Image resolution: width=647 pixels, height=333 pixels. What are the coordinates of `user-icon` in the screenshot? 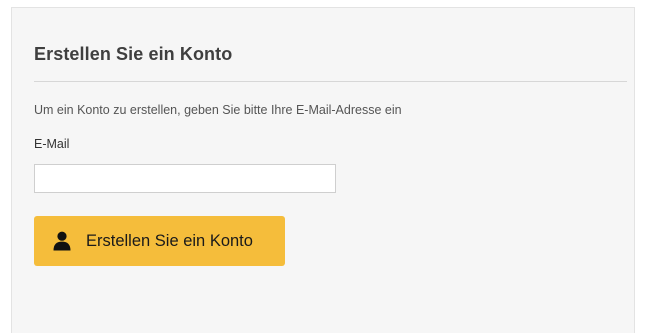 It's located at (62, 241).